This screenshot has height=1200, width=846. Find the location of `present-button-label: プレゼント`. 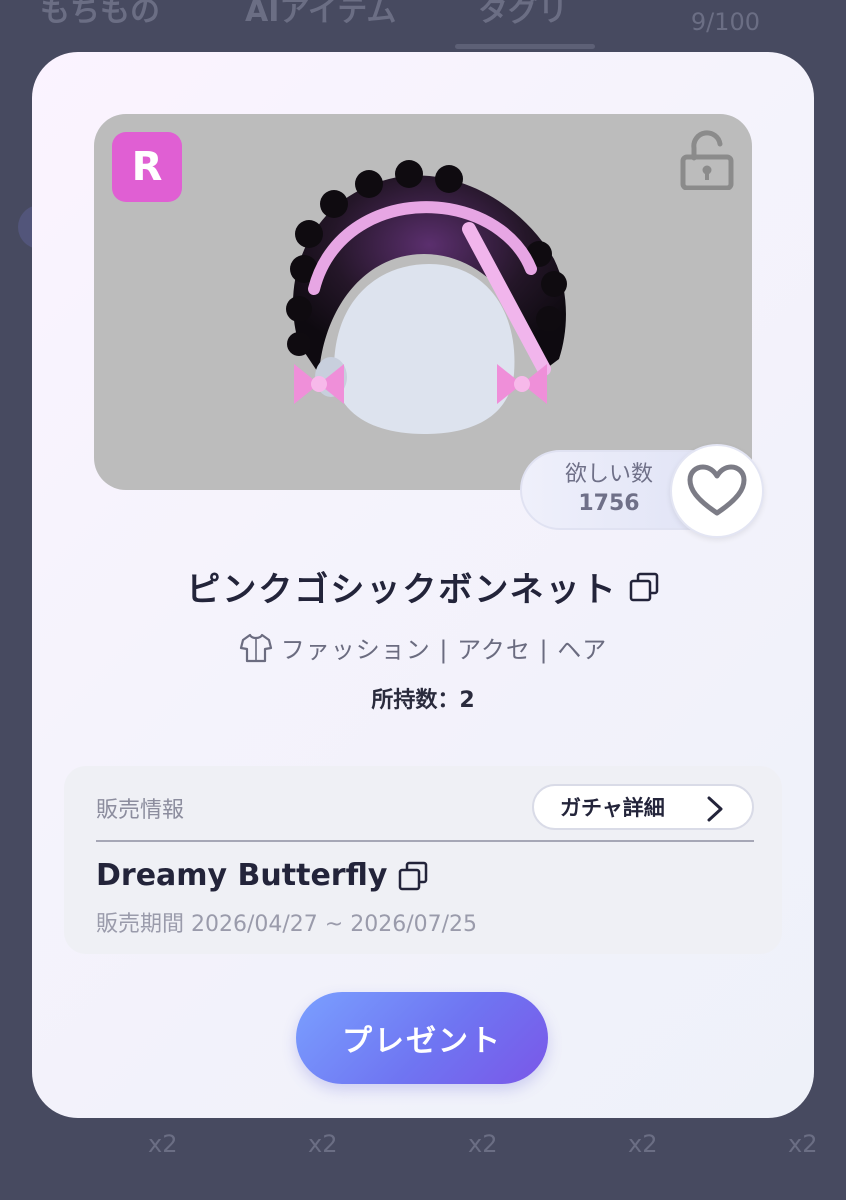

present-button-label: プレゼント is located at coordinates (422, 1041).